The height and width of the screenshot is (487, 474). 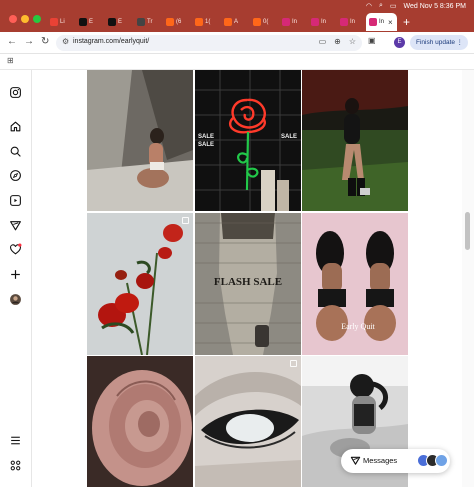 What do you see at coordinates (393, 6) in the screenshot?
I see `control-center-icon: ▭` at bounding box center [393, 6].